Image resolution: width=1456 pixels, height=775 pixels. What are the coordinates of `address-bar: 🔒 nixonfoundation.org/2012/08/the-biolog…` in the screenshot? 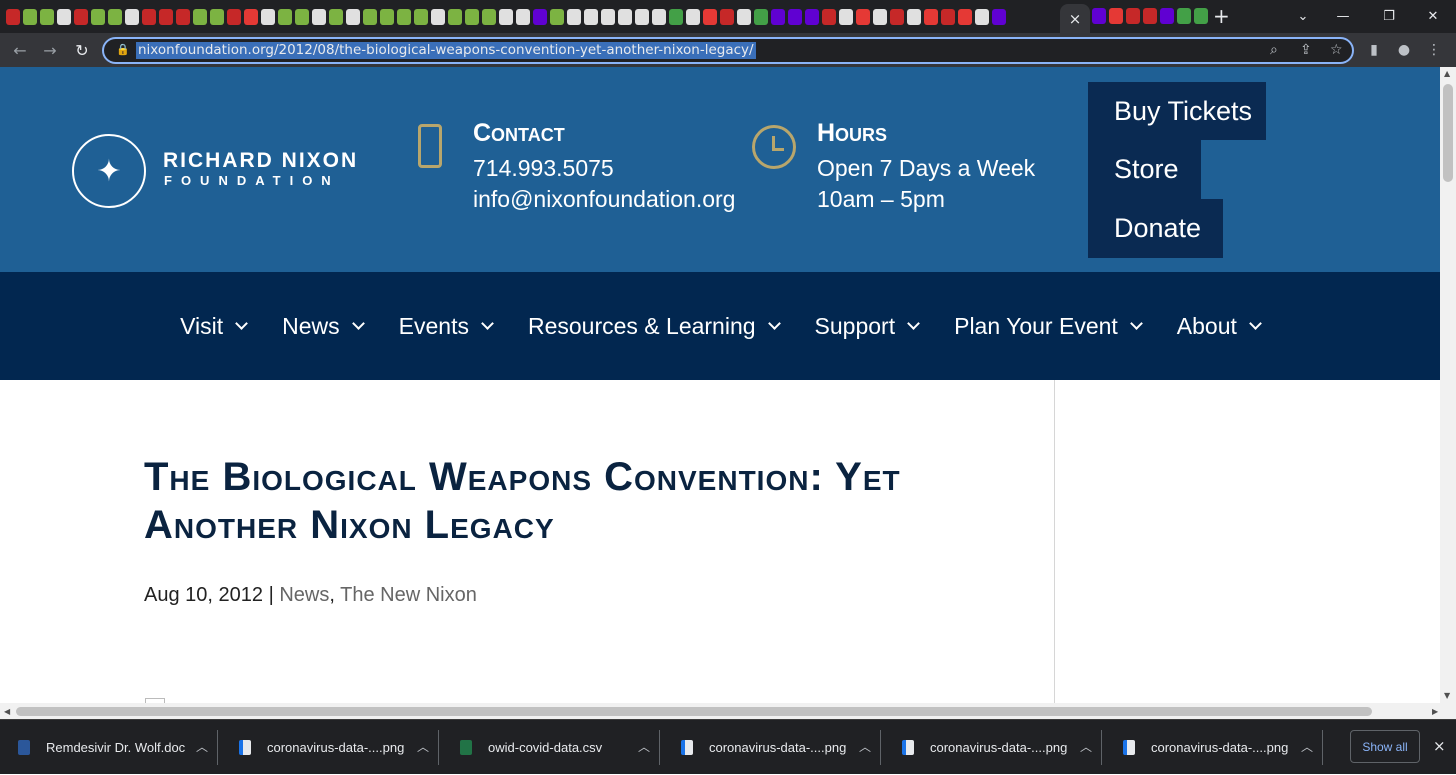 It's located at (728, 50).